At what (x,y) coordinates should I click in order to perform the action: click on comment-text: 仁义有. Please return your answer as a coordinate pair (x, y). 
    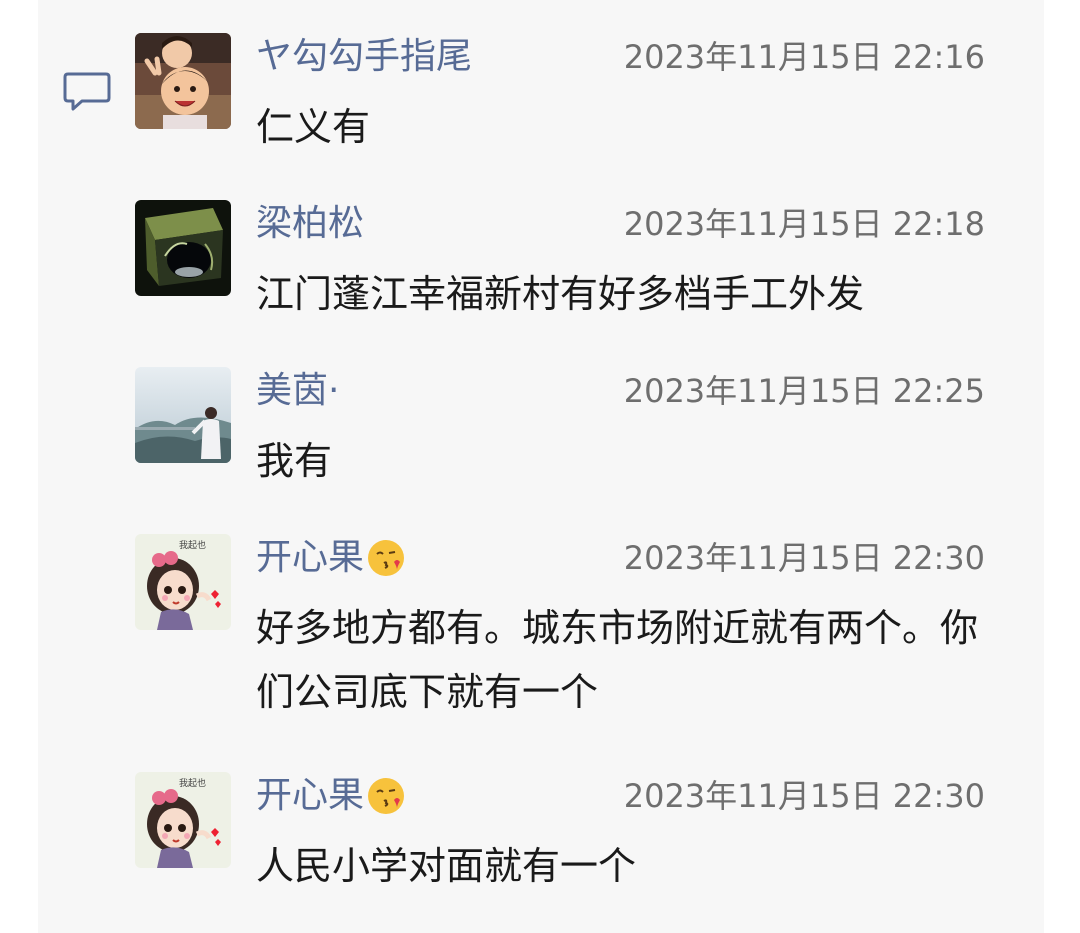
    Looking at the image, I should click on (313, 127).